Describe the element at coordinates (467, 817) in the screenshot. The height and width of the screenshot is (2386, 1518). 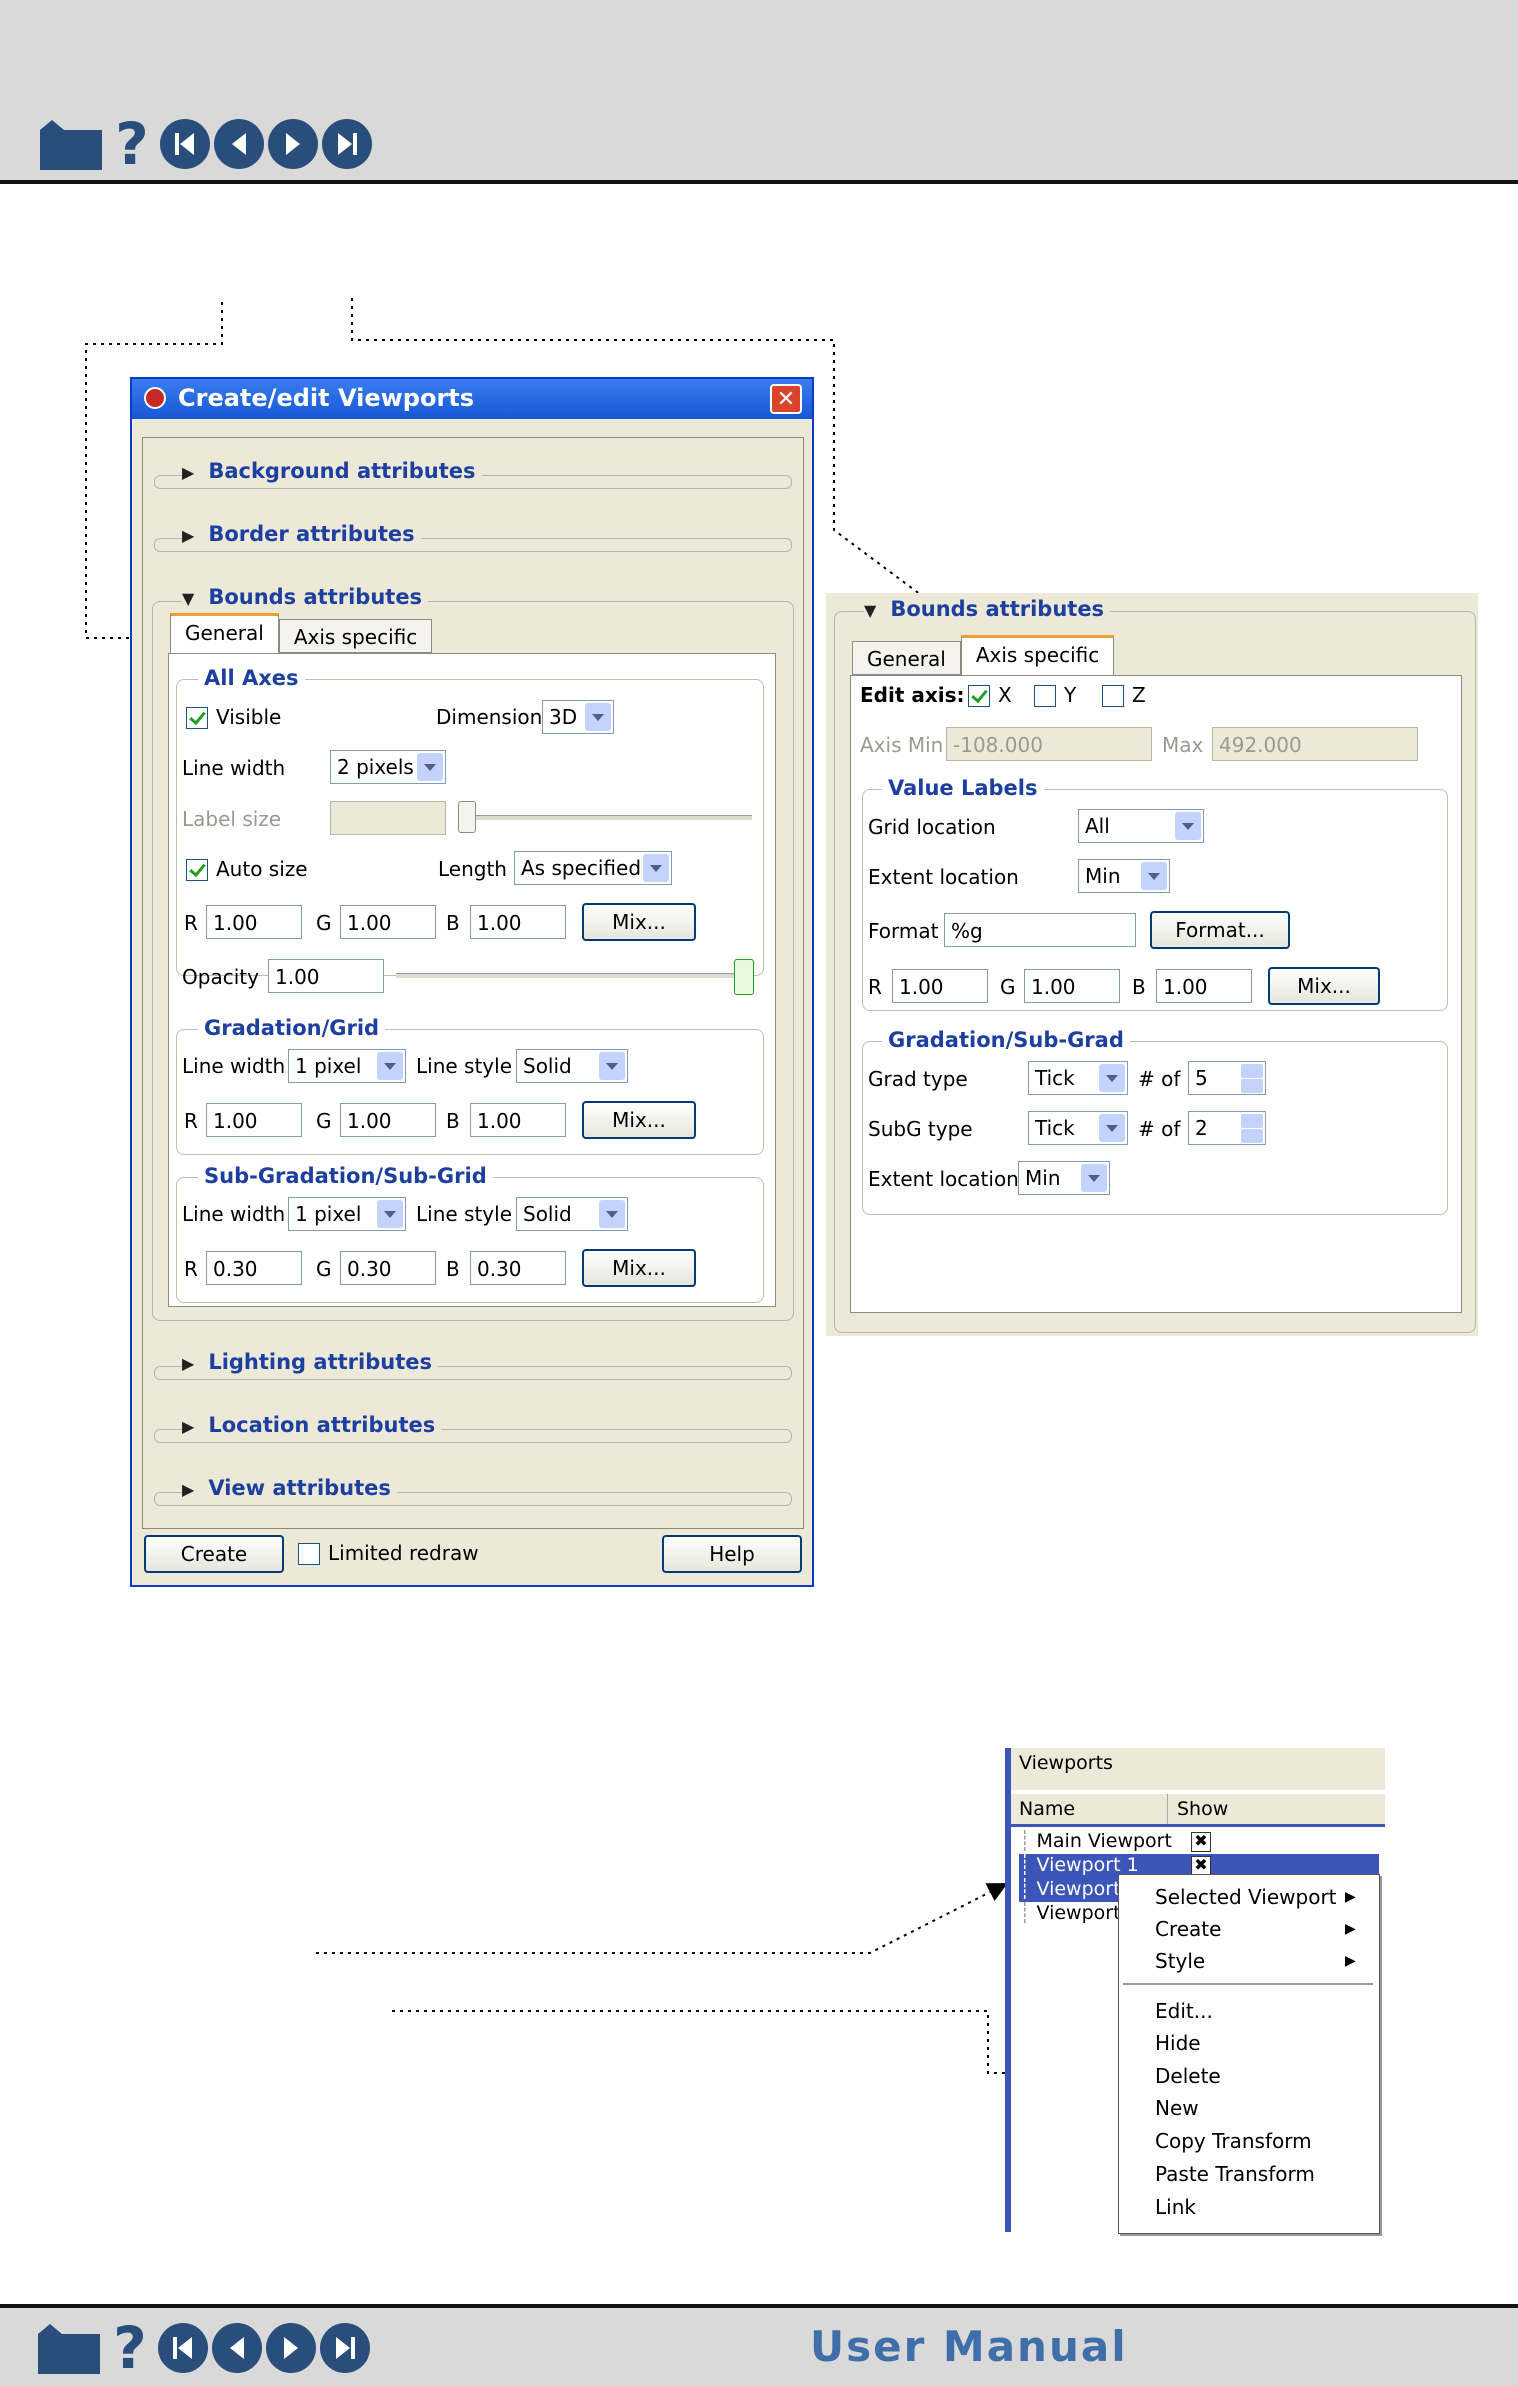
I see `label-size-slider-thumb` at that location.